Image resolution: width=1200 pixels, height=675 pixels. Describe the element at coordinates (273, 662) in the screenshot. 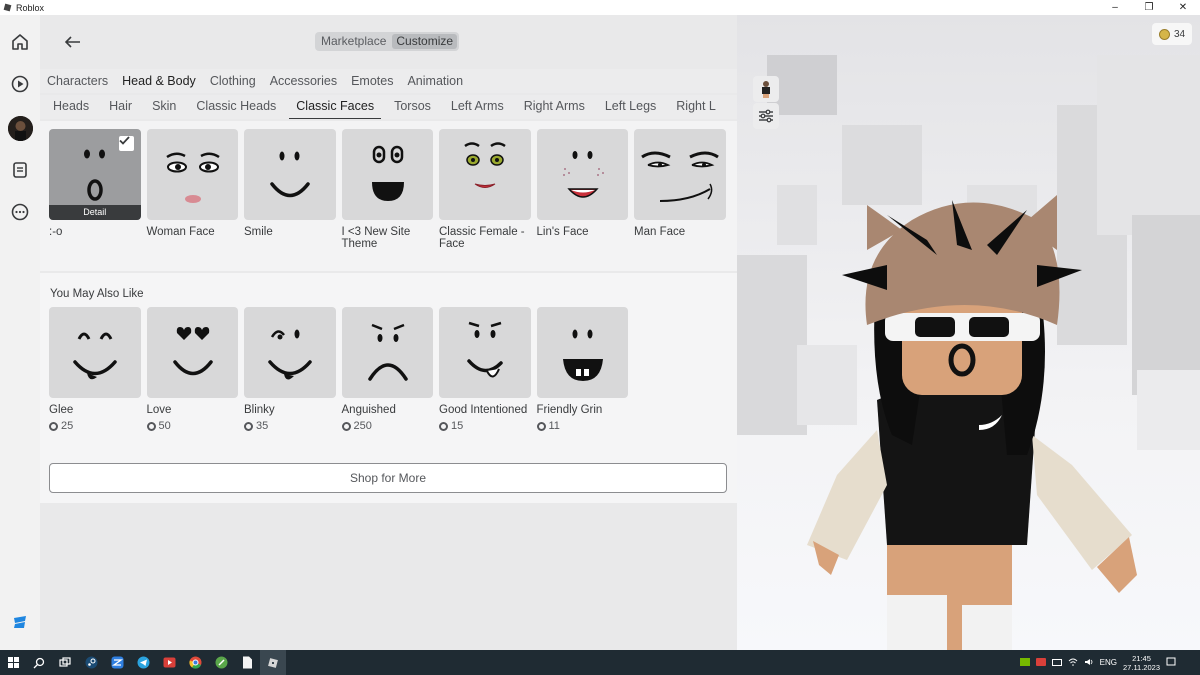

I see `roblox-taskbar-icon` at that location.